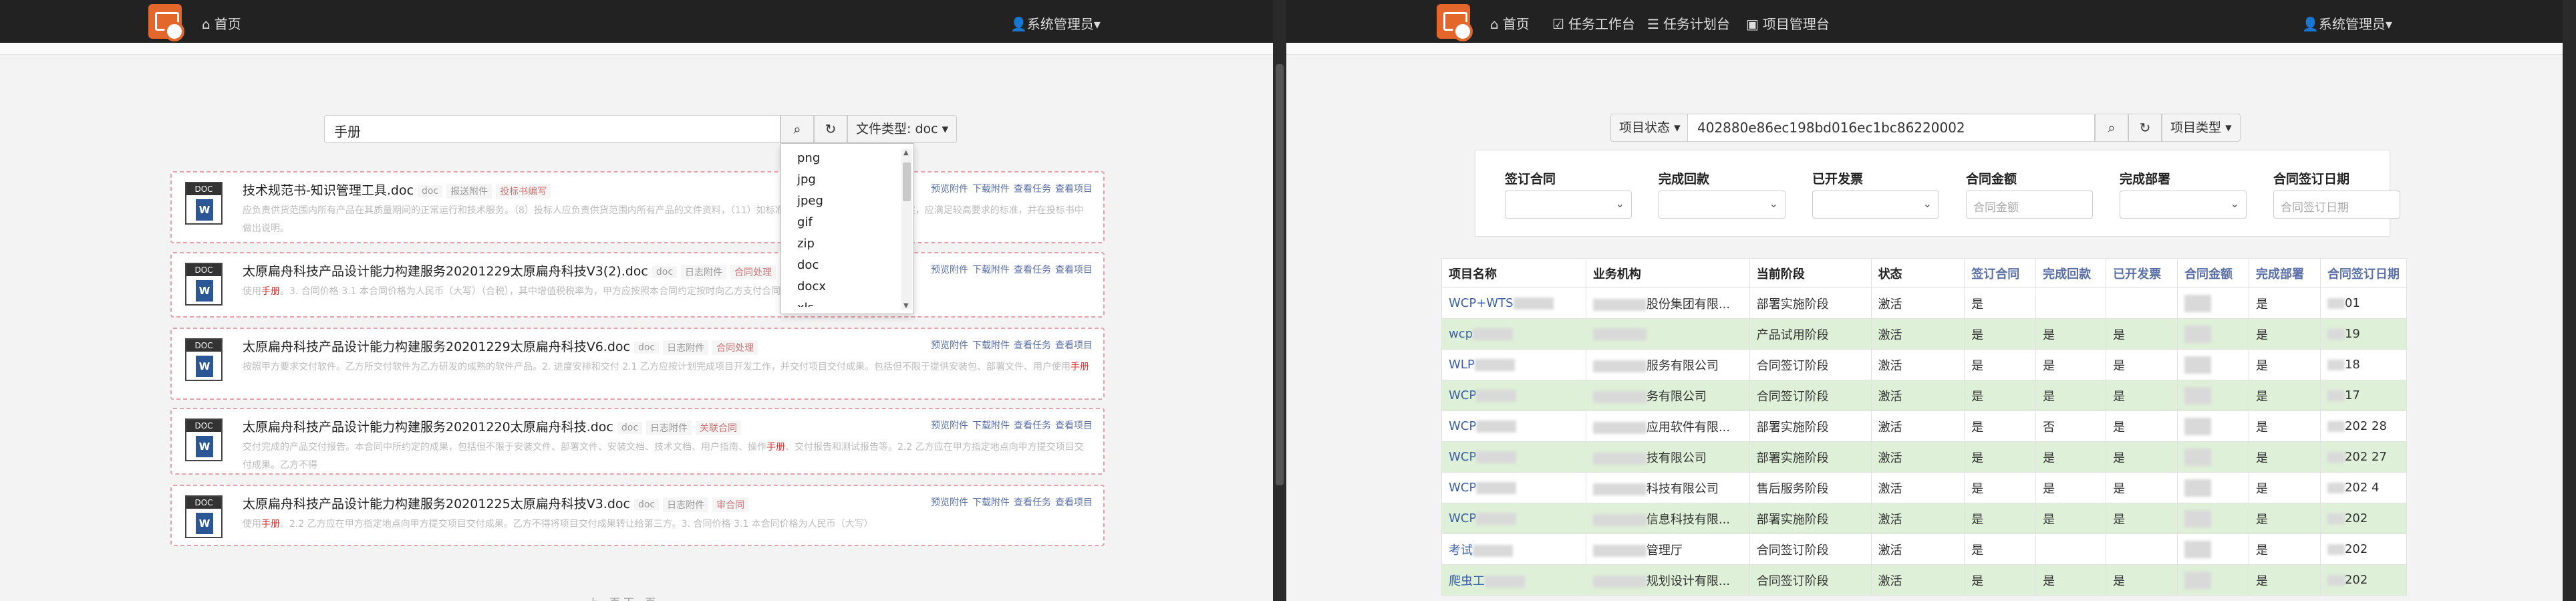 The height and width of the screenshot is (601, 2576). Describe the element at coordinates (1924, 457) in the screenshot. I see `table-row: WCP 技有限公司 部署实施阶段 激活 是 是 是 是 202 27` at that location.